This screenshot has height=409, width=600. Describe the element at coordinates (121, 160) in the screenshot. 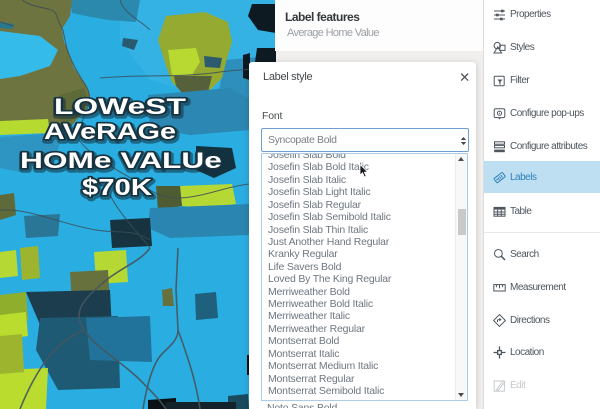

I see `svg-text: HOMe VALUe` at that location.